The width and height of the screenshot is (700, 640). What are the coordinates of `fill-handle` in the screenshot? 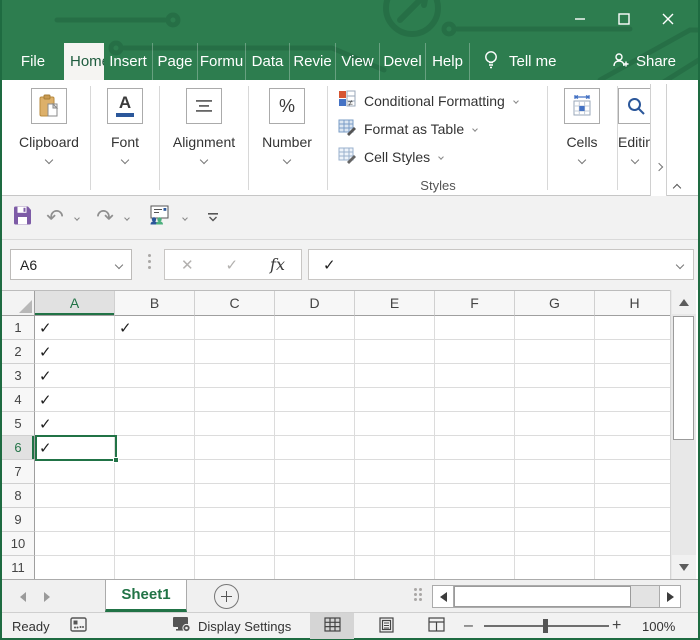 It's located at (116, 460).